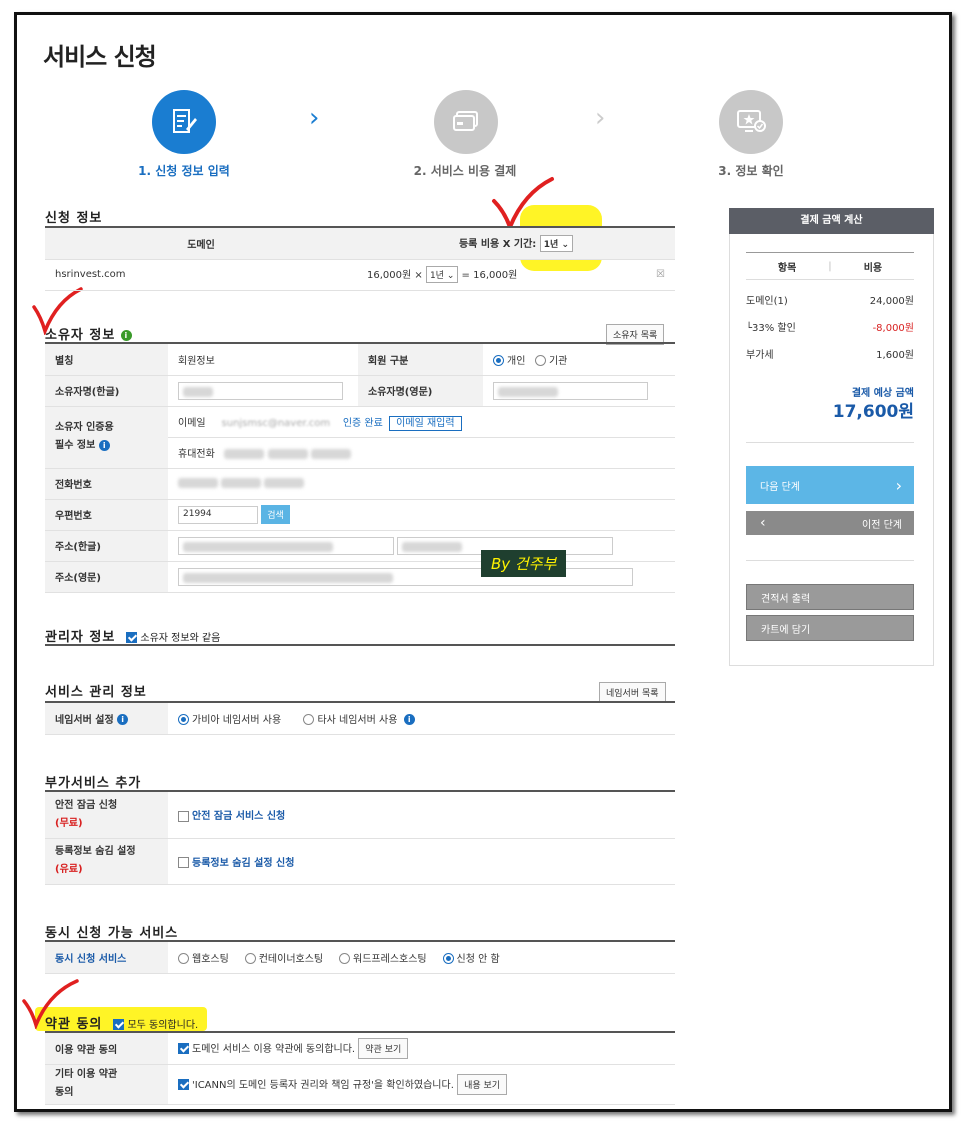 Image resolution: width=966 pixels, height=1127 pixels. What do you see at coordinates (830, 523) in the screenshot?
I see `prev-step-button: ‹ 이전 단계` at bounding box center [830, 523].